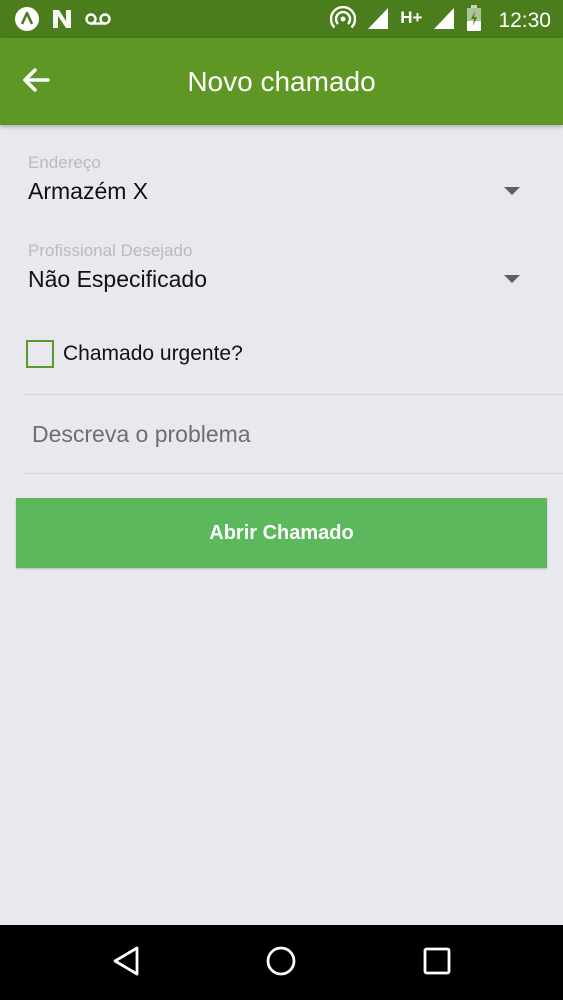 This screenshot has width=563, height=1000. What do you see at coordinates (283, 179) in the screenshot?
I see `address-select: Endereço Armazém X` at bounding box center [283, 179].